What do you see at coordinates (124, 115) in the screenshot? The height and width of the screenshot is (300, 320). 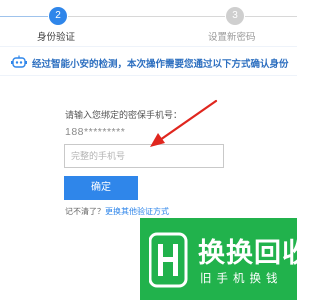 I see `phone-prompt-label: 请输入您绑定的密保手机号：` at bounding box center [124, 115].